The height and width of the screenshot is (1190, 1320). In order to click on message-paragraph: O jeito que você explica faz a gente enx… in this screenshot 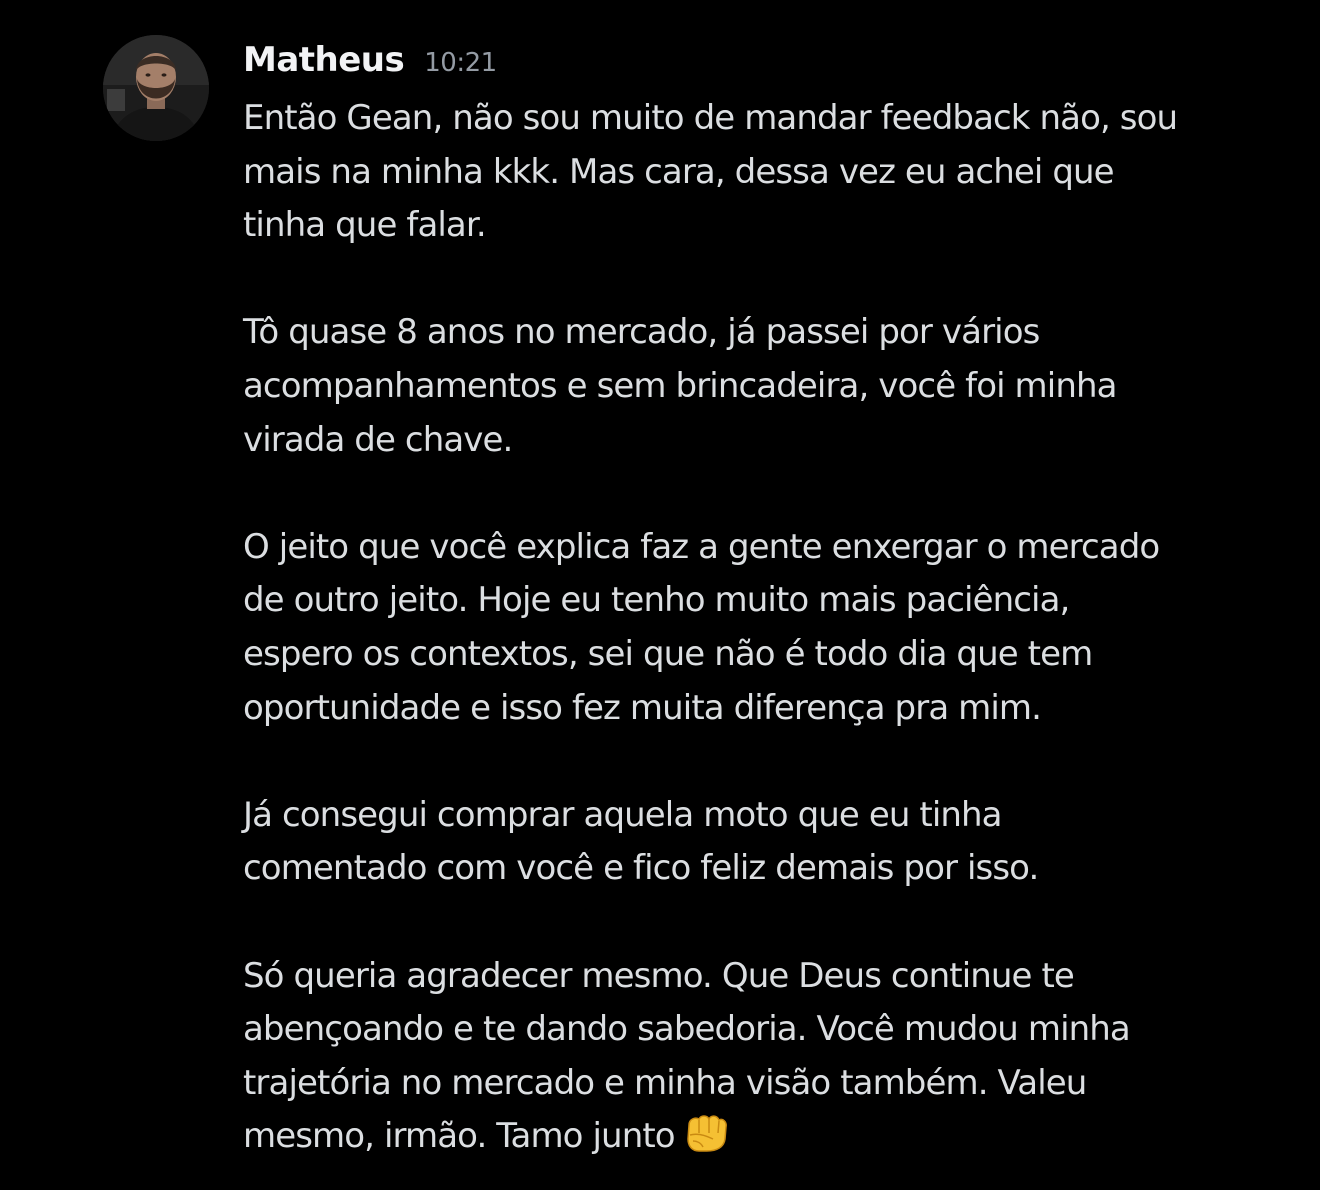, I will do `click(748, 628)`.